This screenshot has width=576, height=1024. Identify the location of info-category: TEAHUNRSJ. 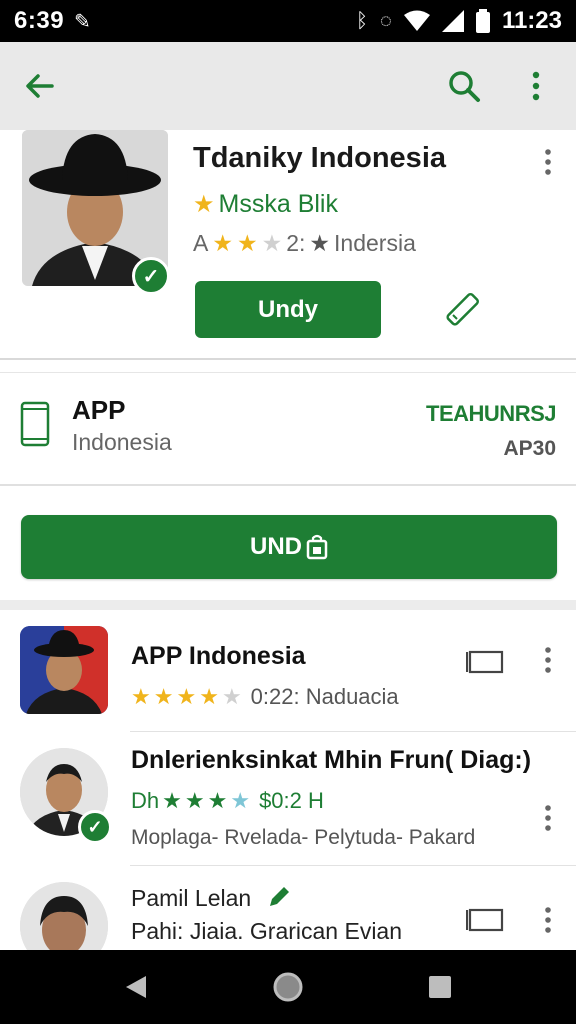
(491, 413).